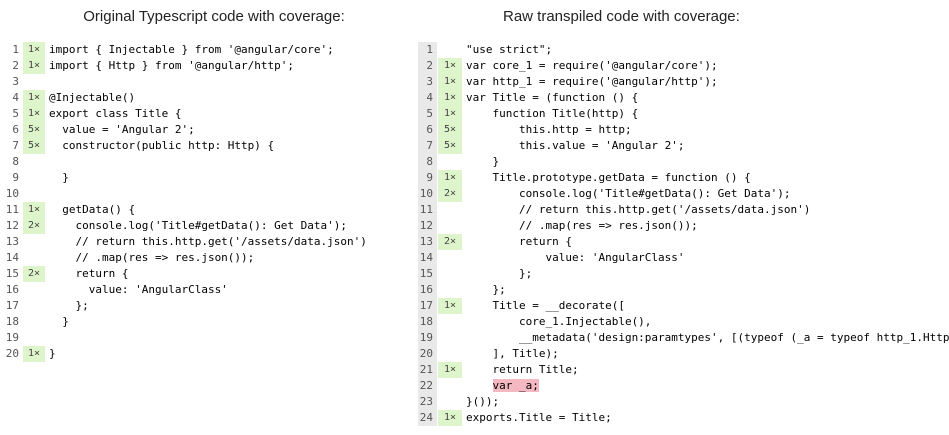  What do you see at coordinates (683, 306) in the screenshot?
I see `code-line: 17 1× Title = __decorate([` at bounding box center [683, 306].